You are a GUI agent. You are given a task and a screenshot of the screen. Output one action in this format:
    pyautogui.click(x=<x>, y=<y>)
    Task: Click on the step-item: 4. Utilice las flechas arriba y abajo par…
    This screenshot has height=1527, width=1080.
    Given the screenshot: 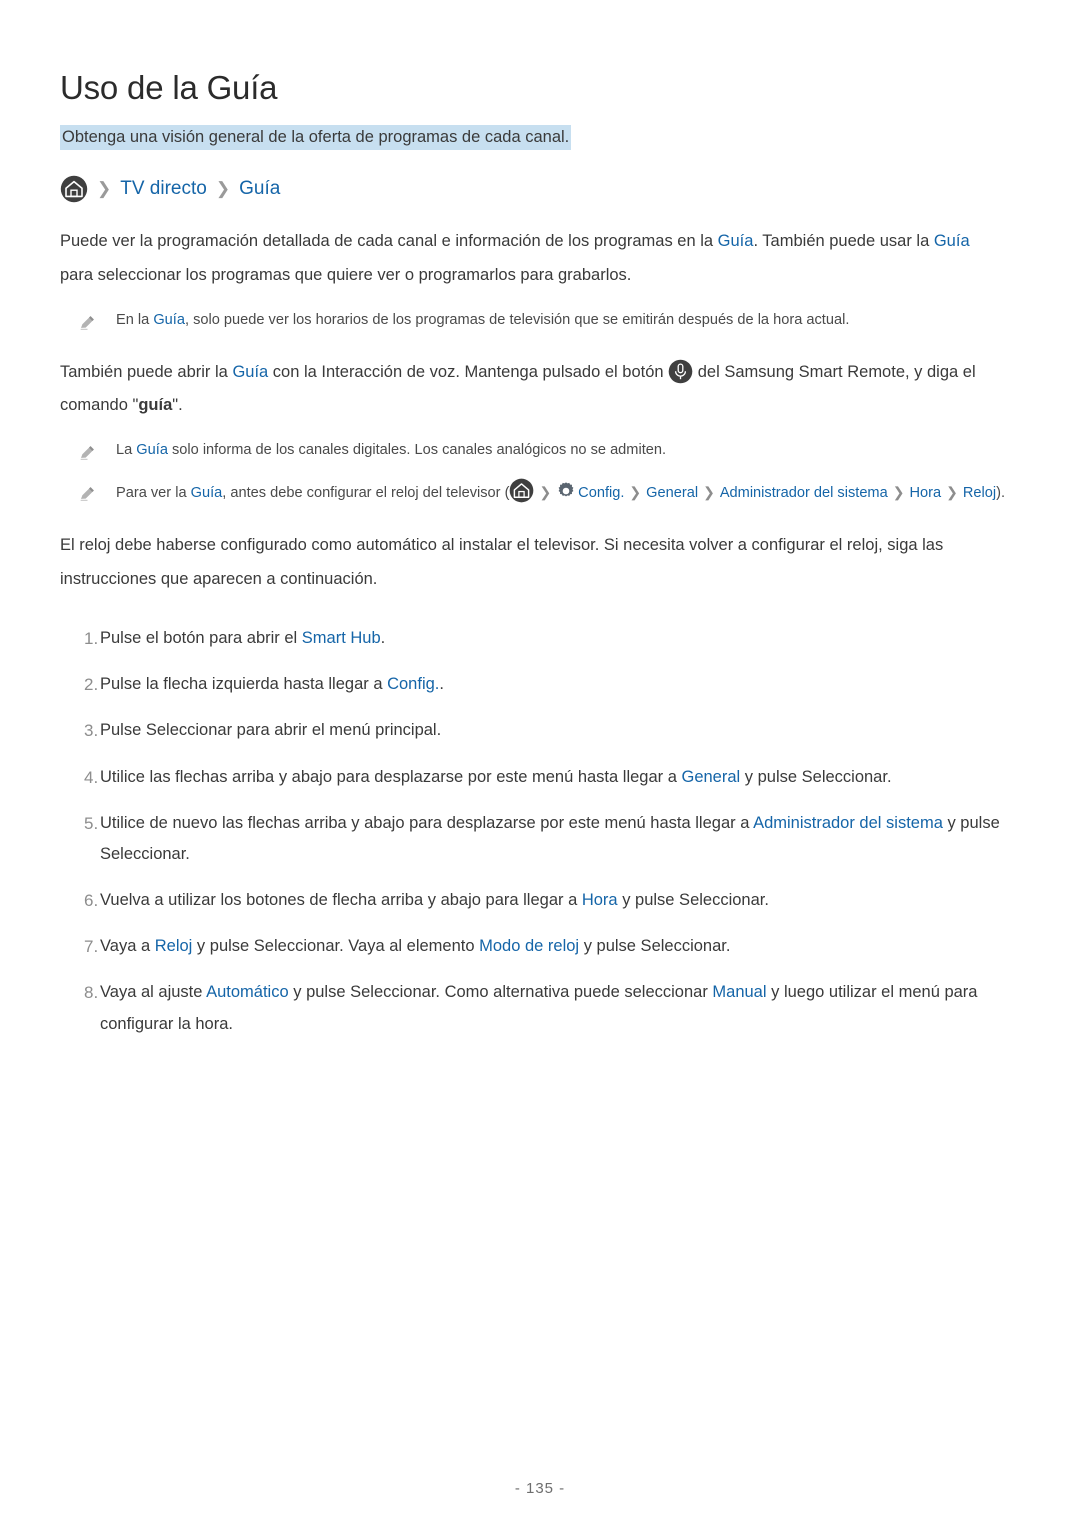 What is the action you would take?
    pyautogui.click(x=532, y=778)
    